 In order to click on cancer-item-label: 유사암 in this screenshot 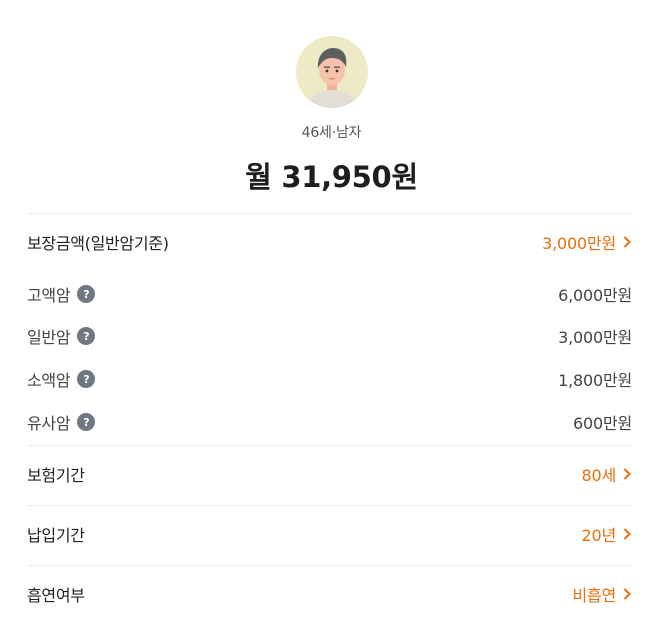, I will do `click(49, 423)`.